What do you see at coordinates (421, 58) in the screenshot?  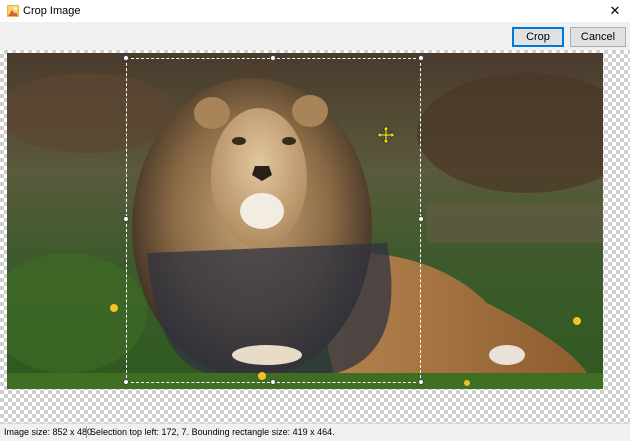 I see `resize-handle-top-right` at bounding box center [421, 58].